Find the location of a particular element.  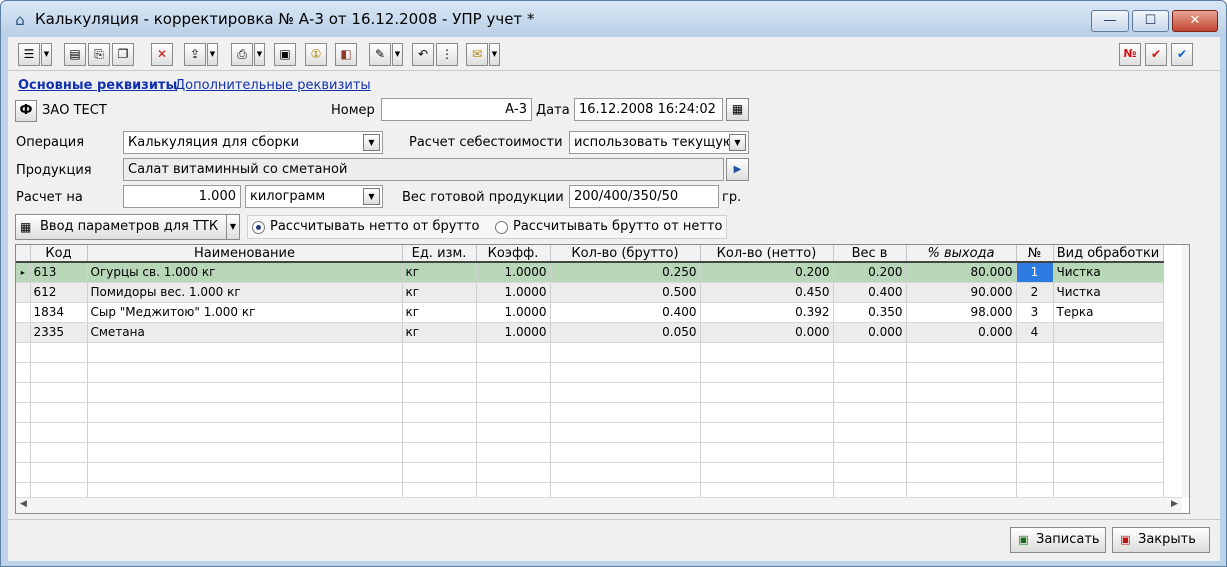

column-header: Код is located at coordinates (59, 254).